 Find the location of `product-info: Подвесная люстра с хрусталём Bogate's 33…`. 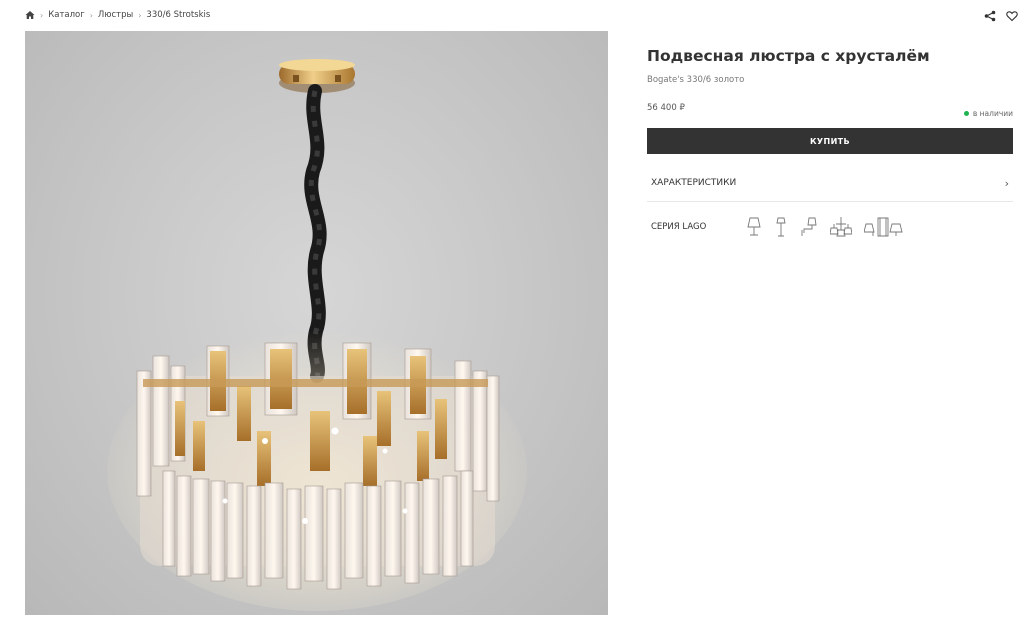

product-info: Подвесная люстра с хрусталём Bogate's 33… is located at coordinates (830, 148).